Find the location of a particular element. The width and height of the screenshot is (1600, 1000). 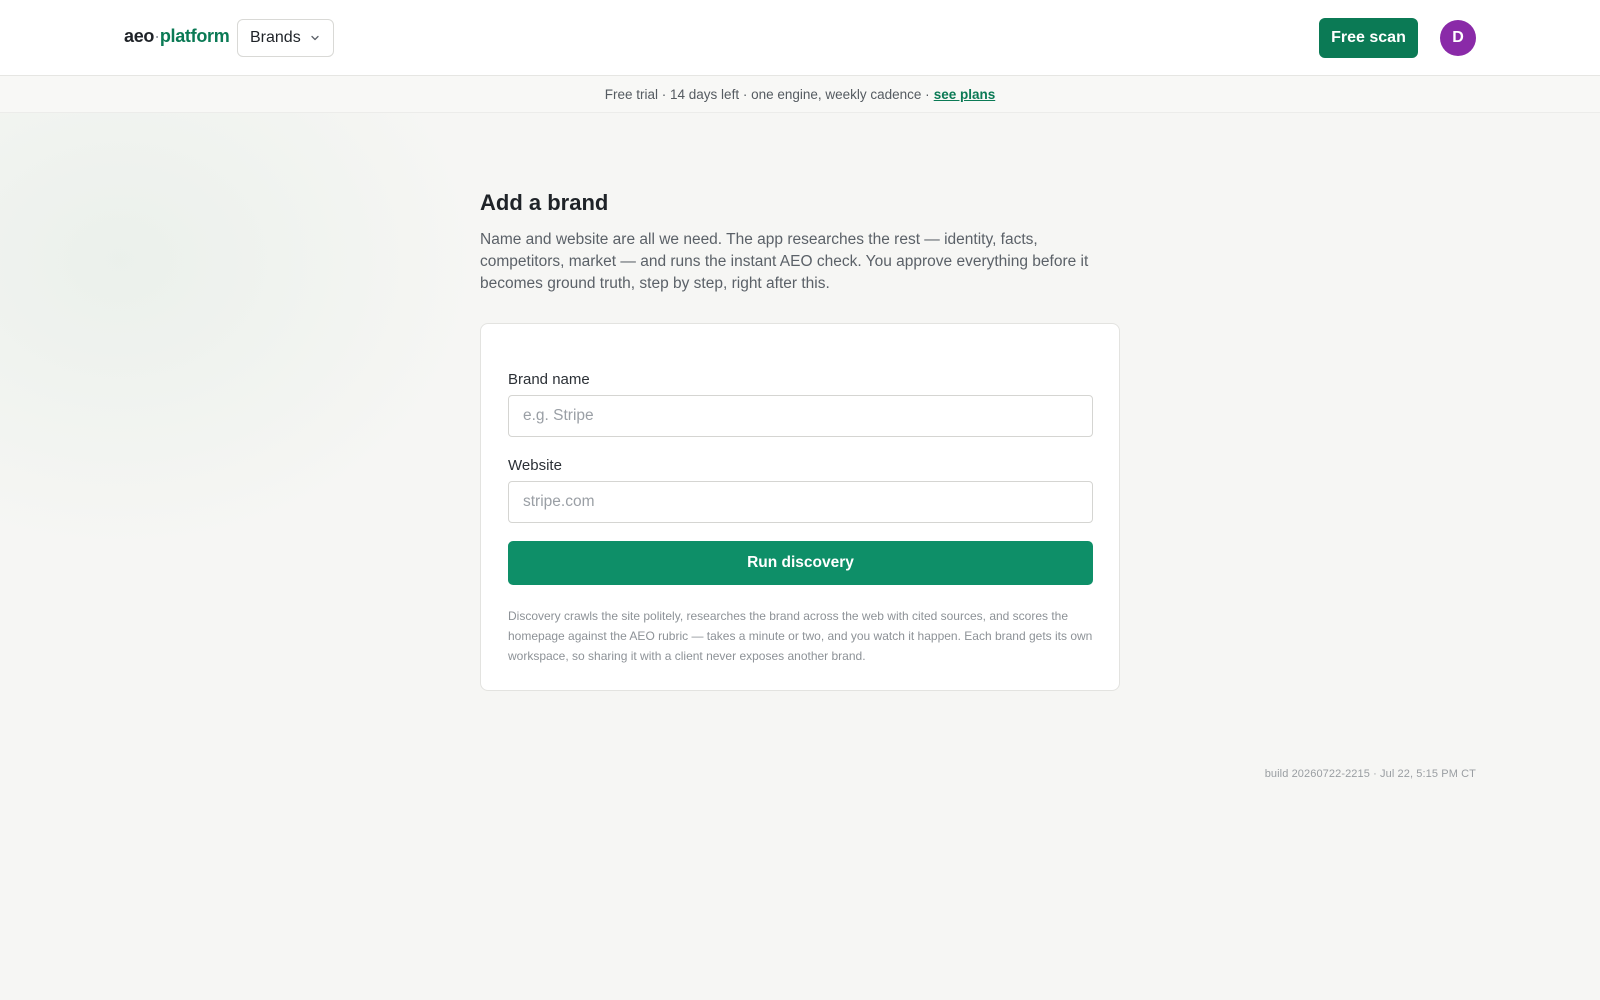

logo-text-part1: aeo is located at coordinates (139, 36).